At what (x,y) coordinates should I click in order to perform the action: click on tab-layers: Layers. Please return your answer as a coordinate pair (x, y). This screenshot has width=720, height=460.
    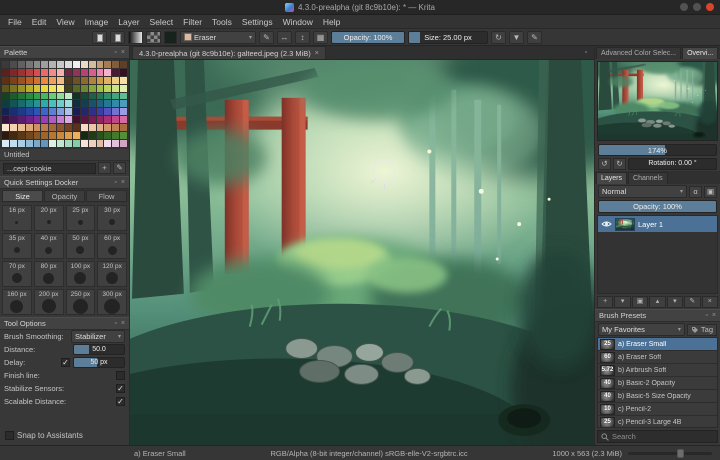
    Looking at the image, I should click on (612, 178).